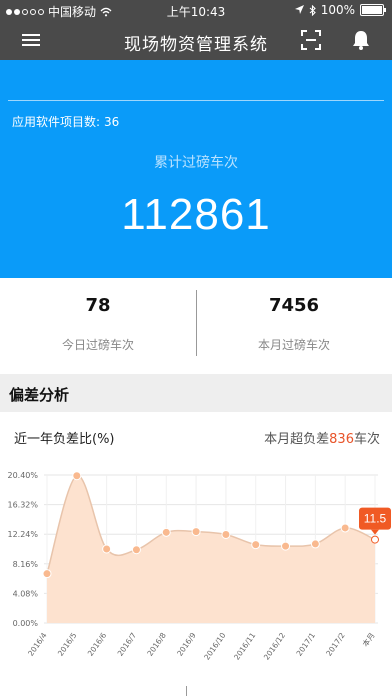  Describe the element at coordinates (294, 324) in the screenshot. I see `month-stat: 7456 本月过磅车次` at that location.